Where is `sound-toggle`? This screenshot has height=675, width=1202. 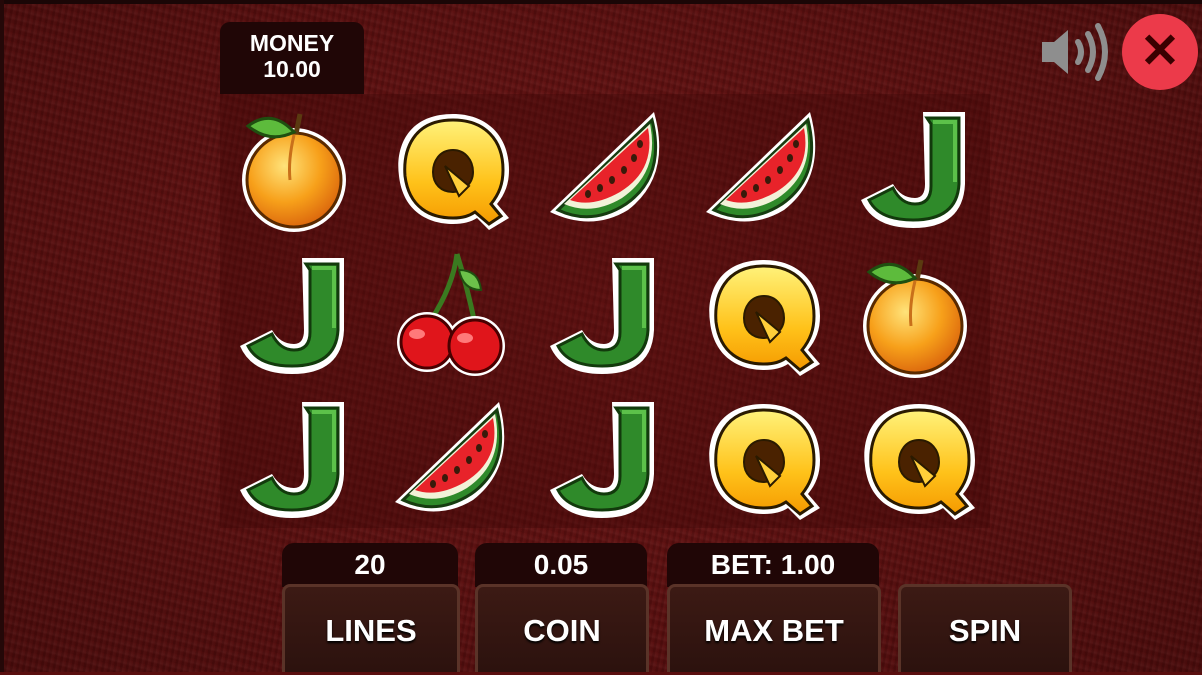
sound-toggle is located at coordinates (1075, 52).